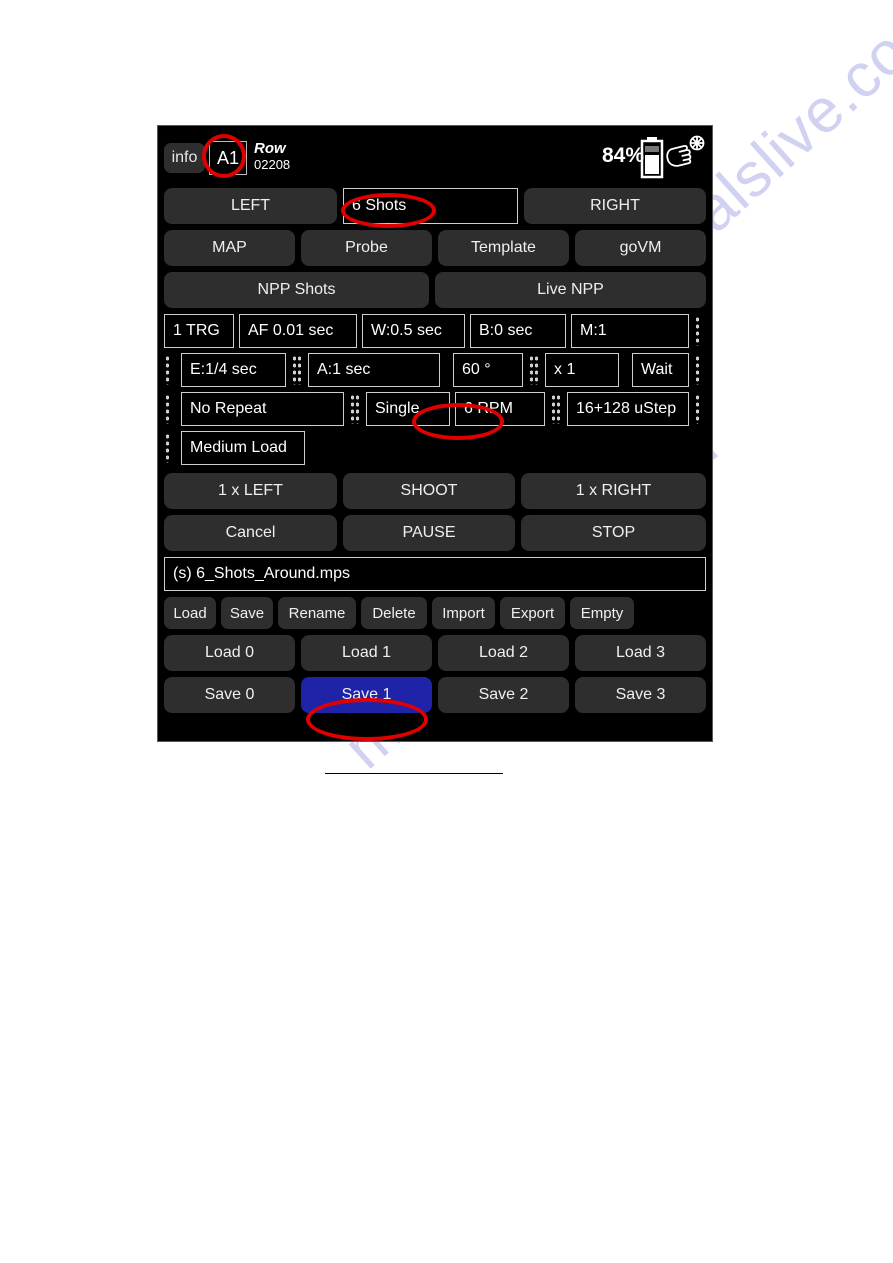  I want to click on param-w-delay: W:0.5 sec, so click(413, 331).